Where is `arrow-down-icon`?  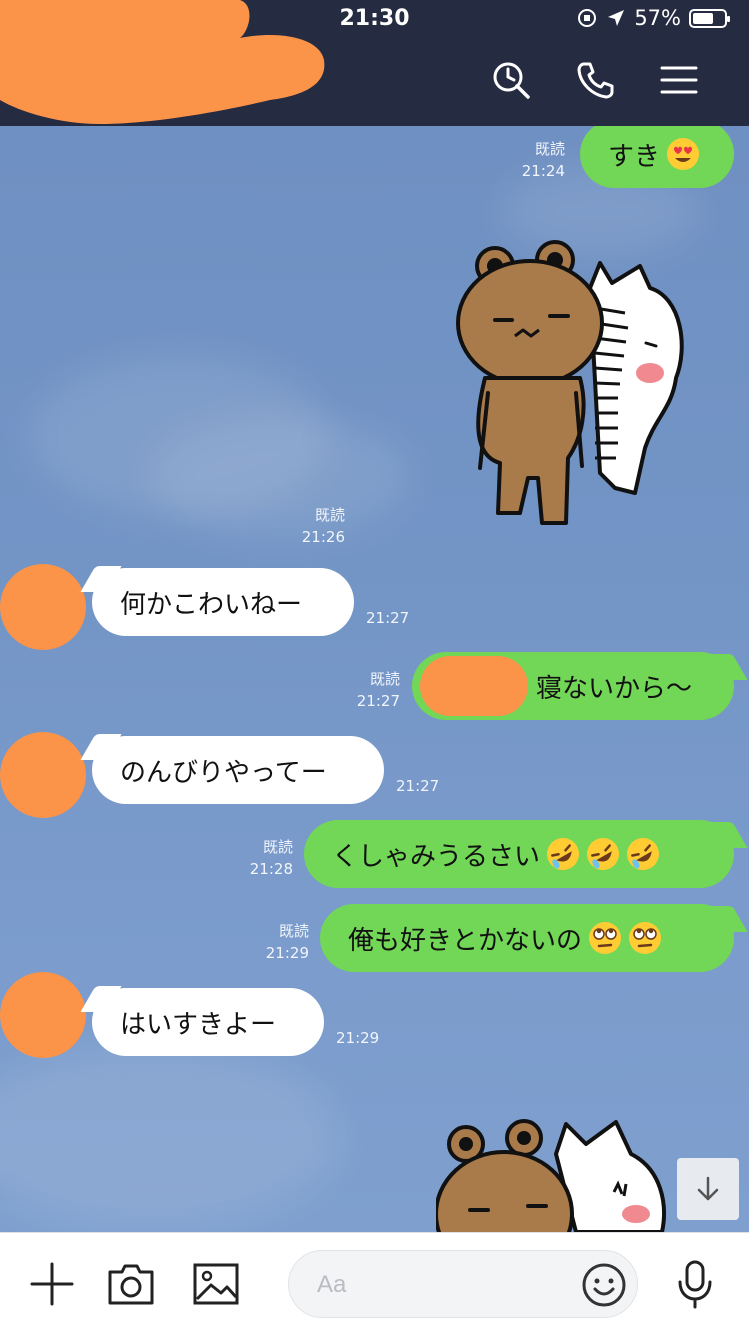 arrow-down-icon is located at coordinates (708, 1188).